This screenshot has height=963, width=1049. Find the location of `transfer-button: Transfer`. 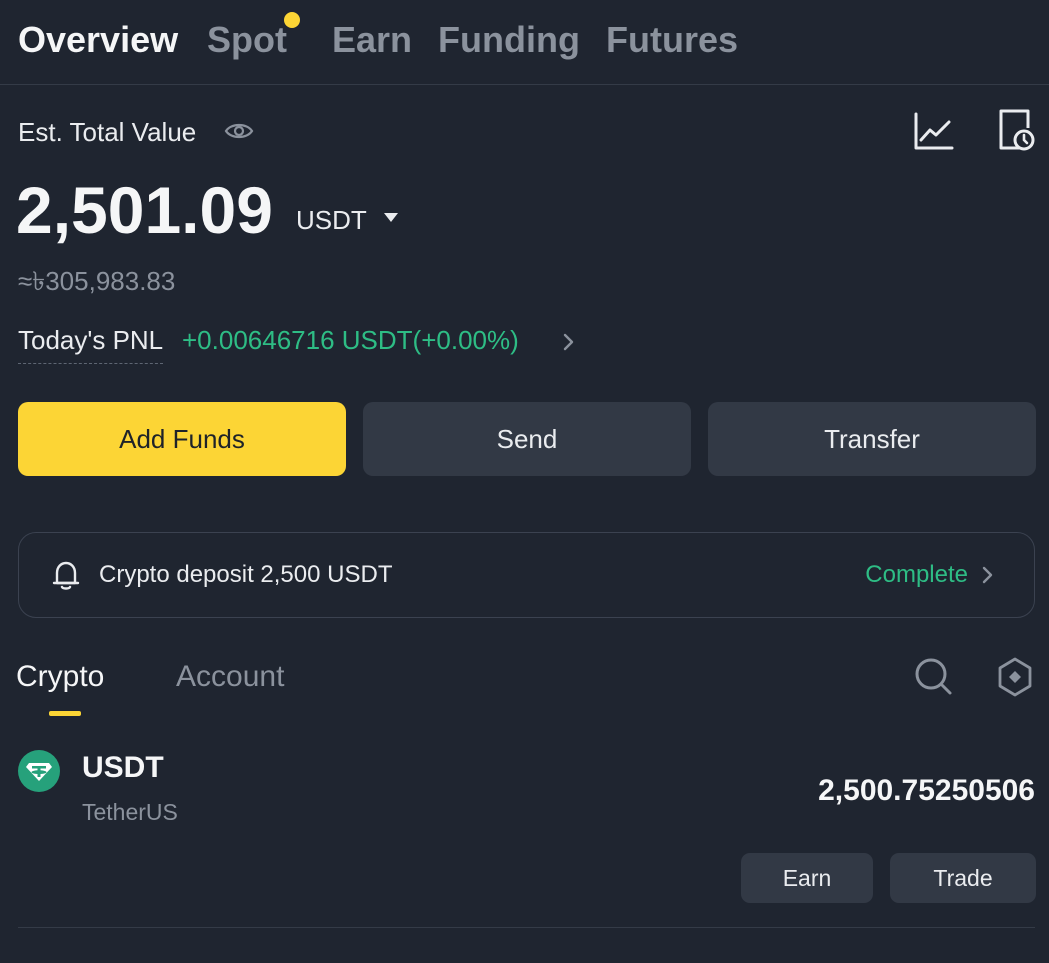

transfer-button: Transfer is located at coordinates (872, 439).